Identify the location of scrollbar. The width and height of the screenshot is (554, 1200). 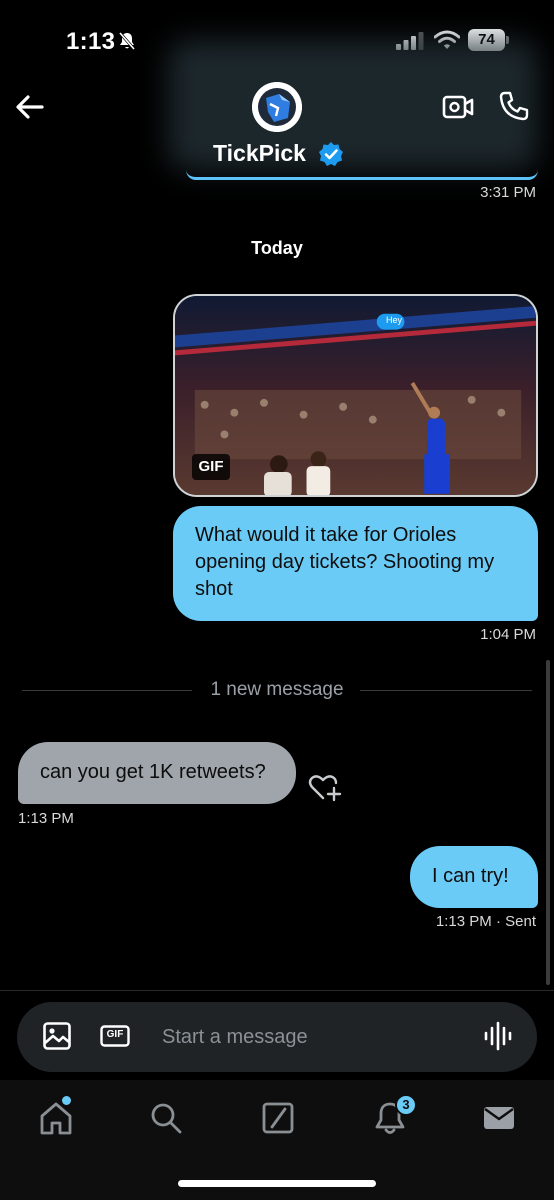
(548, 822).